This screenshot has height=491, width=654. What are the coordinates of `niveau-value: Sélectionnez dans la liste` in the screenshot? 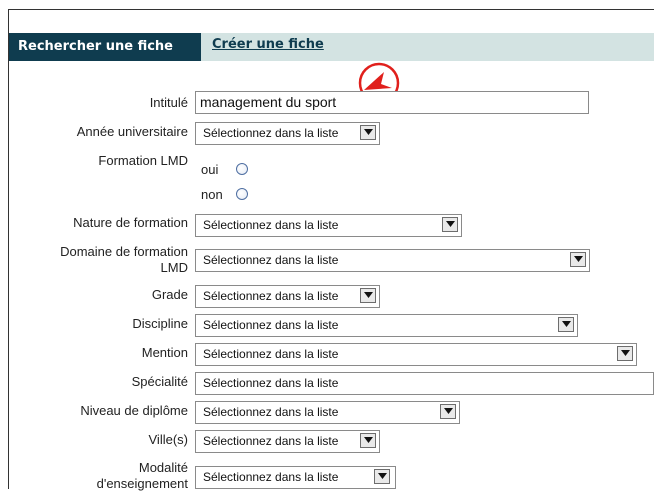 It's located at (271, 412).